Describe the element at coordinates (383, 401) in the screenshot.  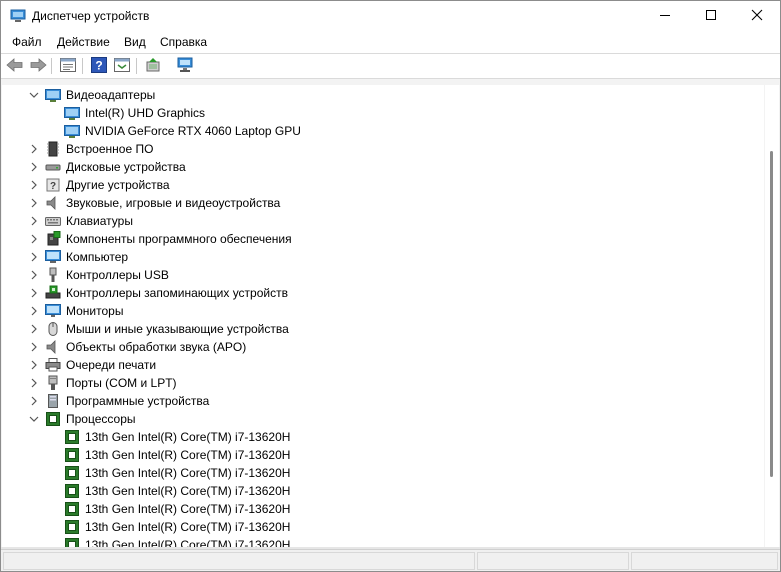
I see `tree-category: Программные устройства` at that location.